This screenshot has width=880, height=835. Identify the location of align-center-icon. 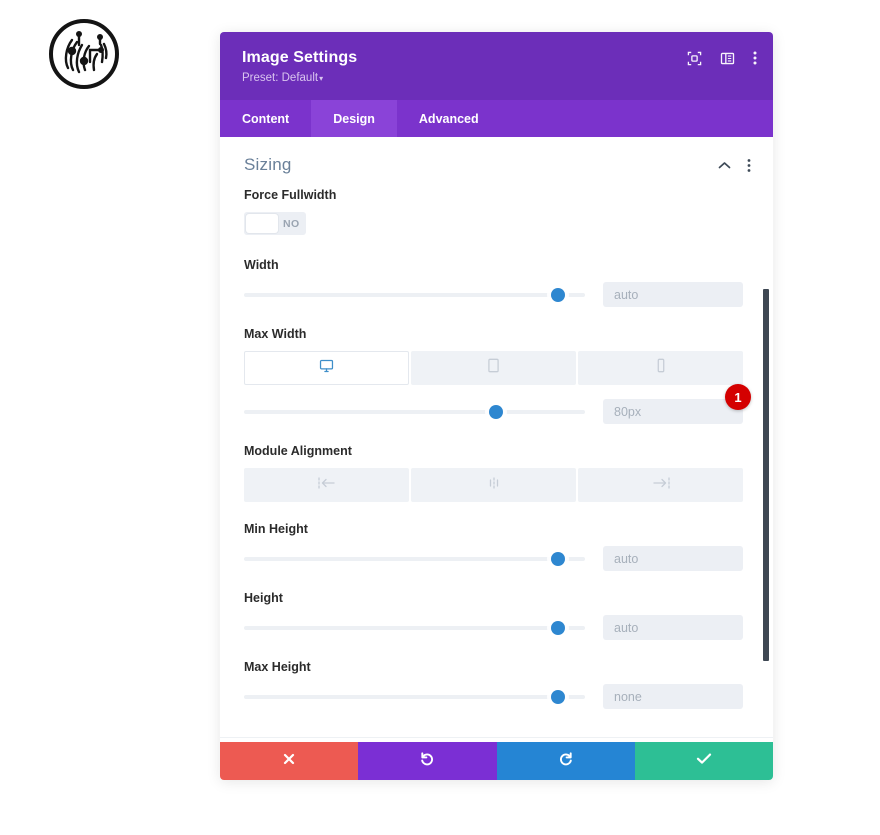
(494, 485).